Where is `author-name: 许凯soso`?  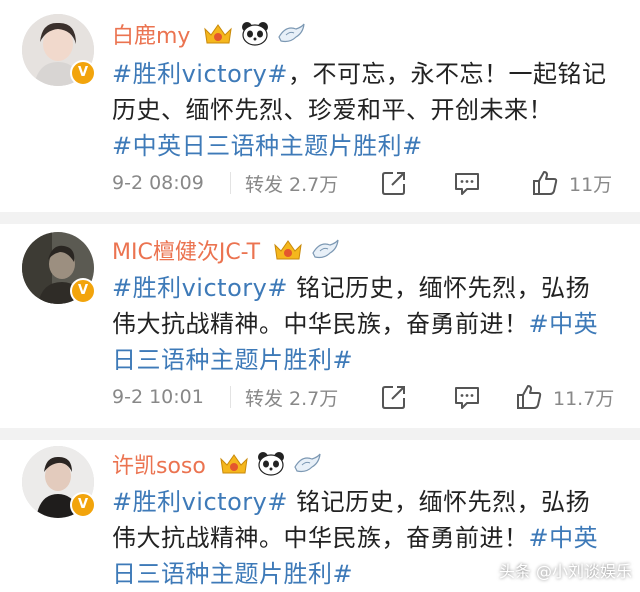 author-name: 许凯soso is located at coordinates (159, 464).